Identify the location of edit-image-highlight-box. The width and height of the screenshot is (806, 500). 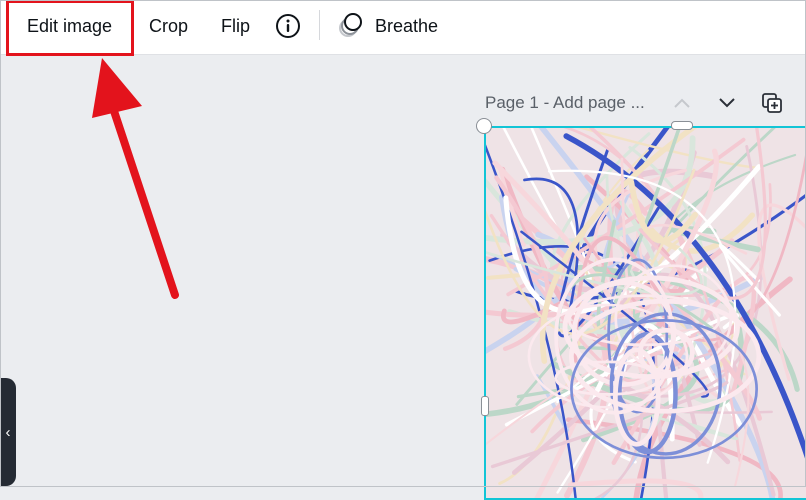
(70, 28).